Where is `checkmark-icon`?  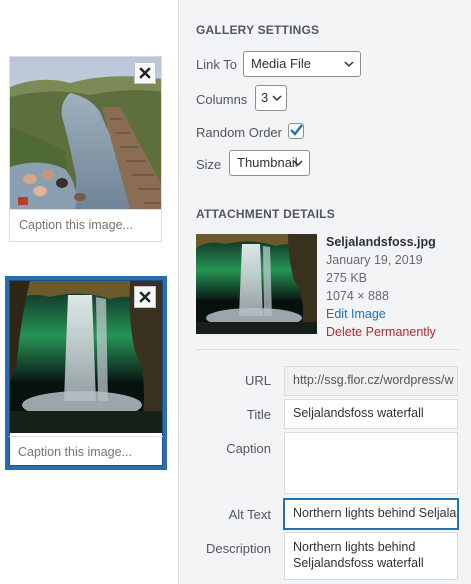
checkmark-icon is located at coordinates (296, 130).